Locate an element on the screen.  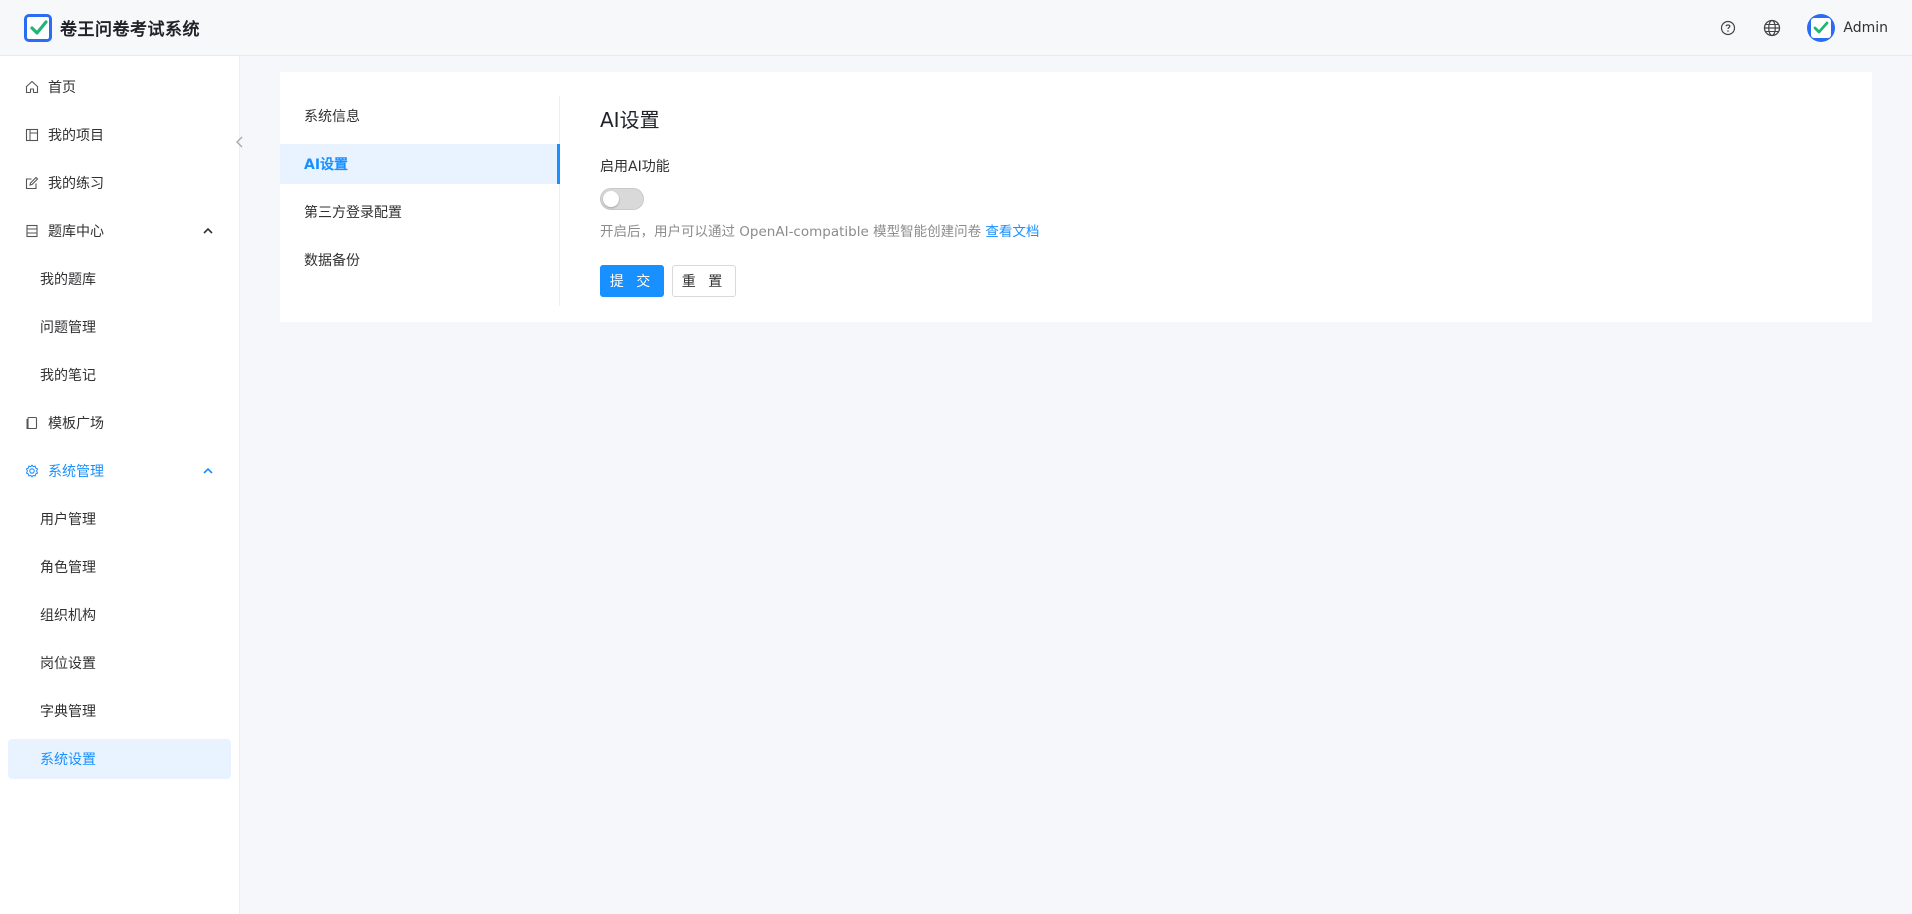
submit-button: 提 交 is located at coordinates (632, 281).